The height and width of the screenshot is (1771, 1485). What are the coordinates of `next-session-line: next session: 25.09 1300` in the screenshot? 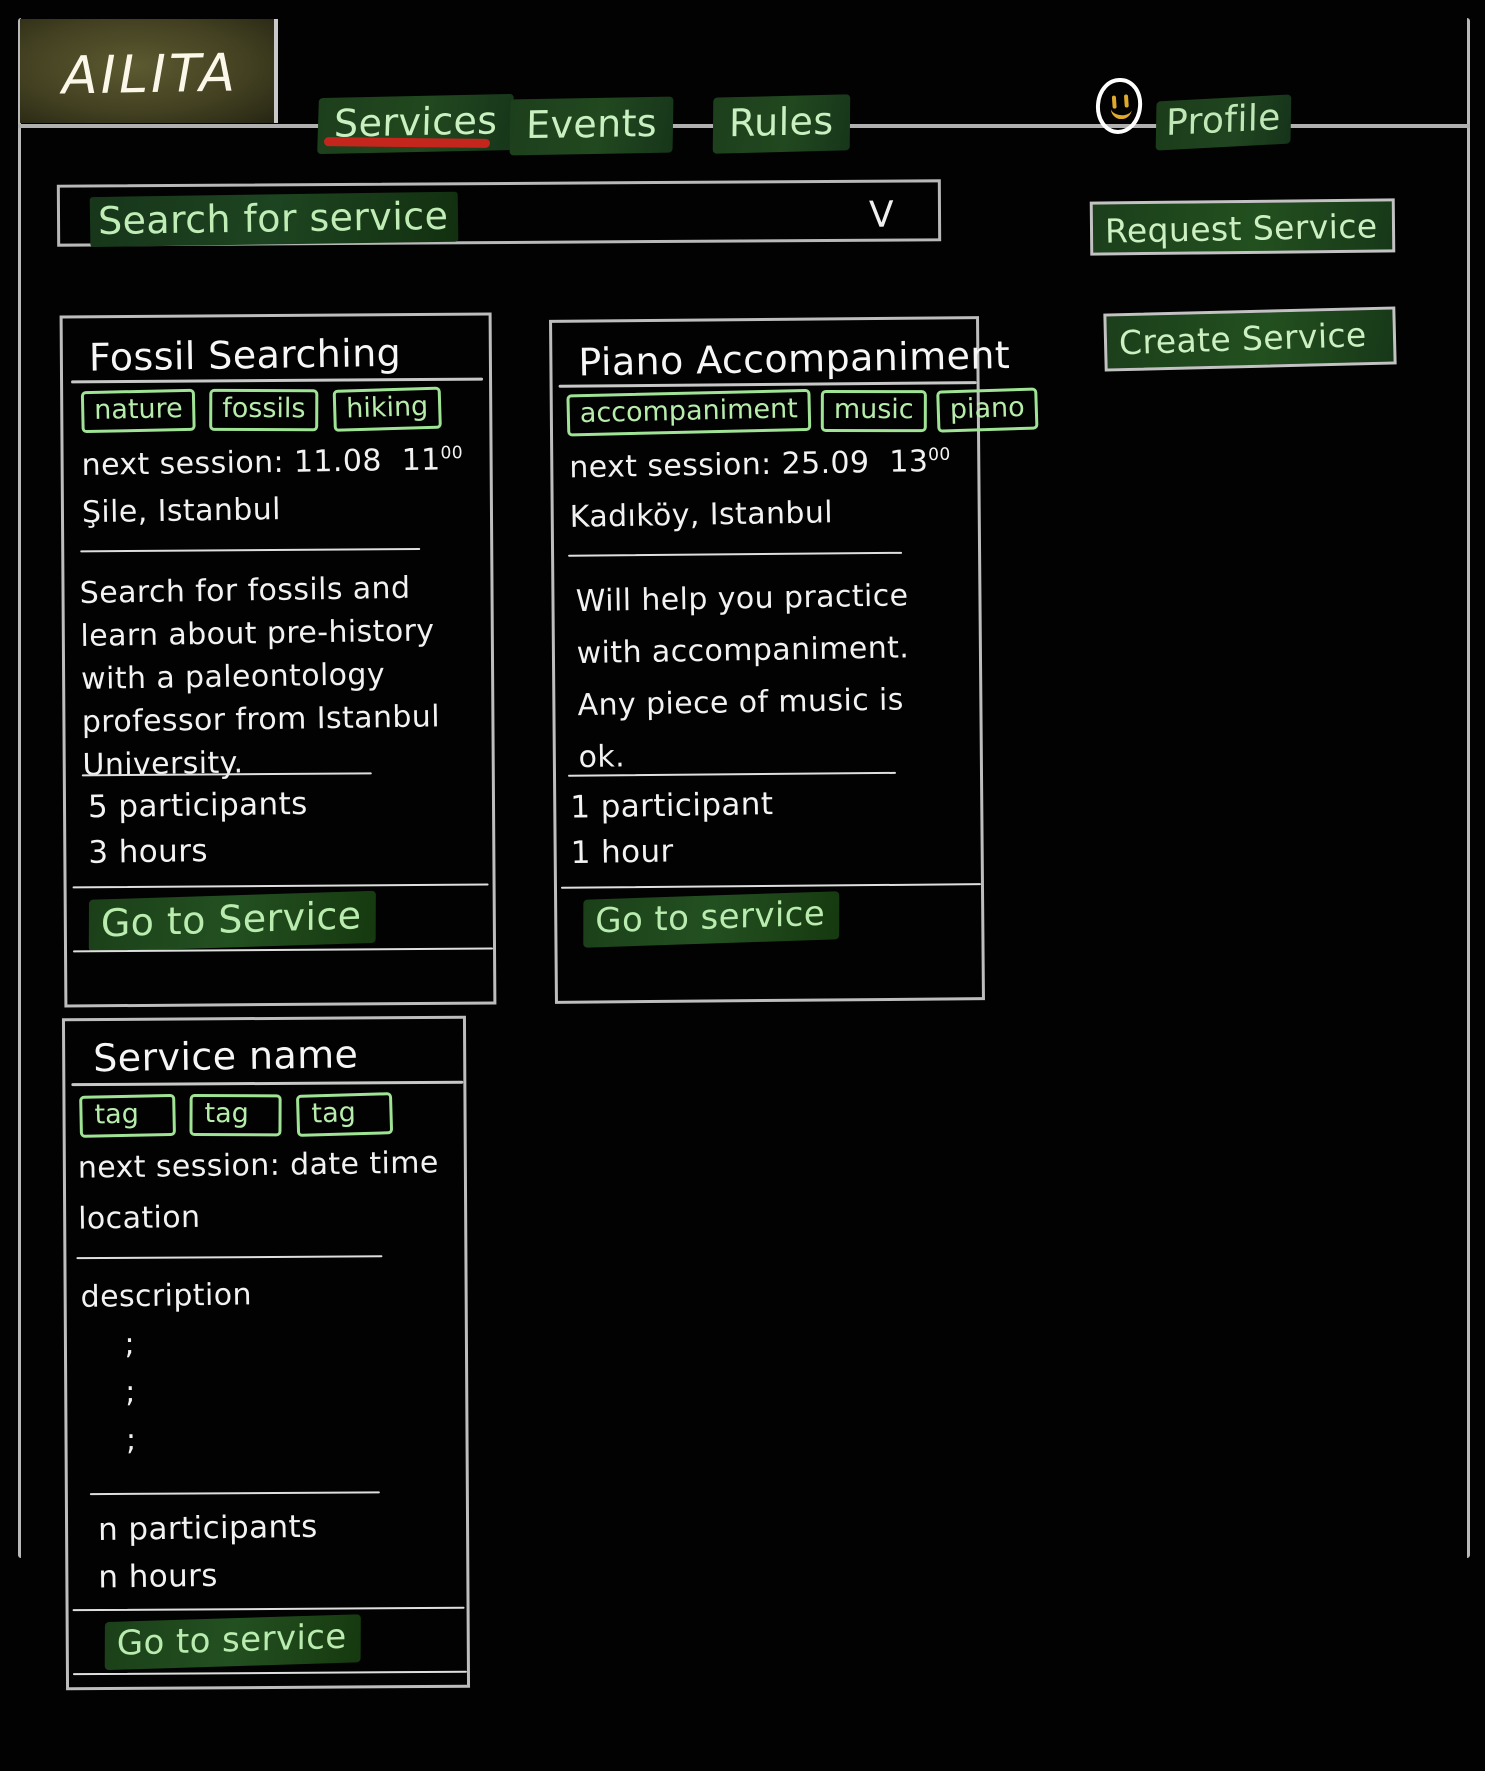 It's located at (760, 465).